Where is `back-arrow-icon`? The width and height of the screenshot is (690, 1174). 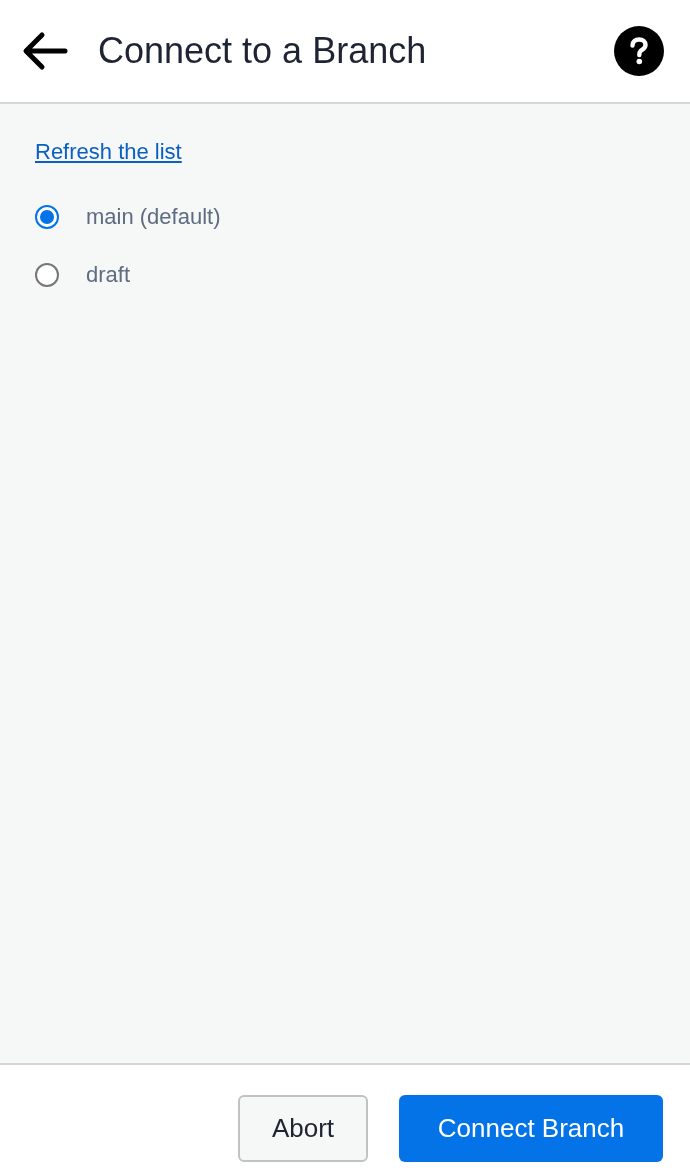
back-arrow-icon is located at coordinates (45, 51).